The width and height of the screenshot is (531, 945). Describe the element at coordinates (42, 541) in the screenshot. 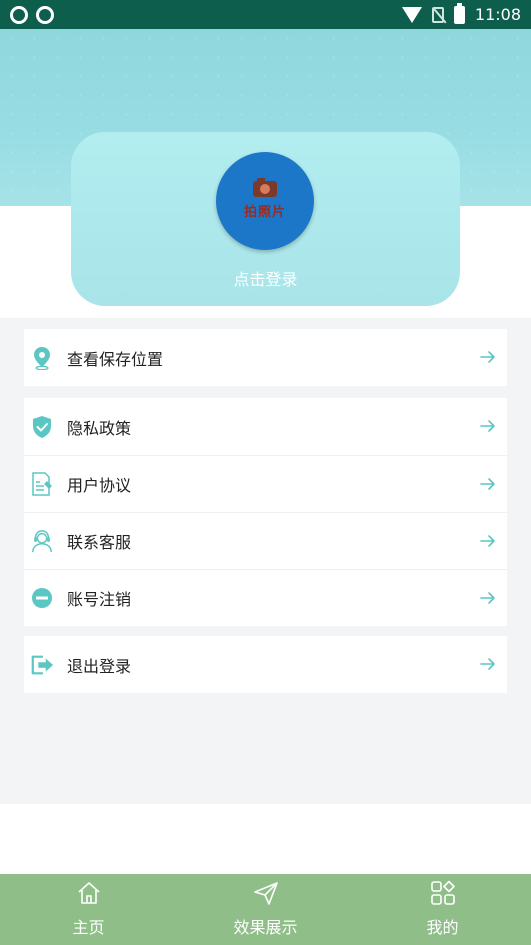

I see `customer-service-icon` at that location.